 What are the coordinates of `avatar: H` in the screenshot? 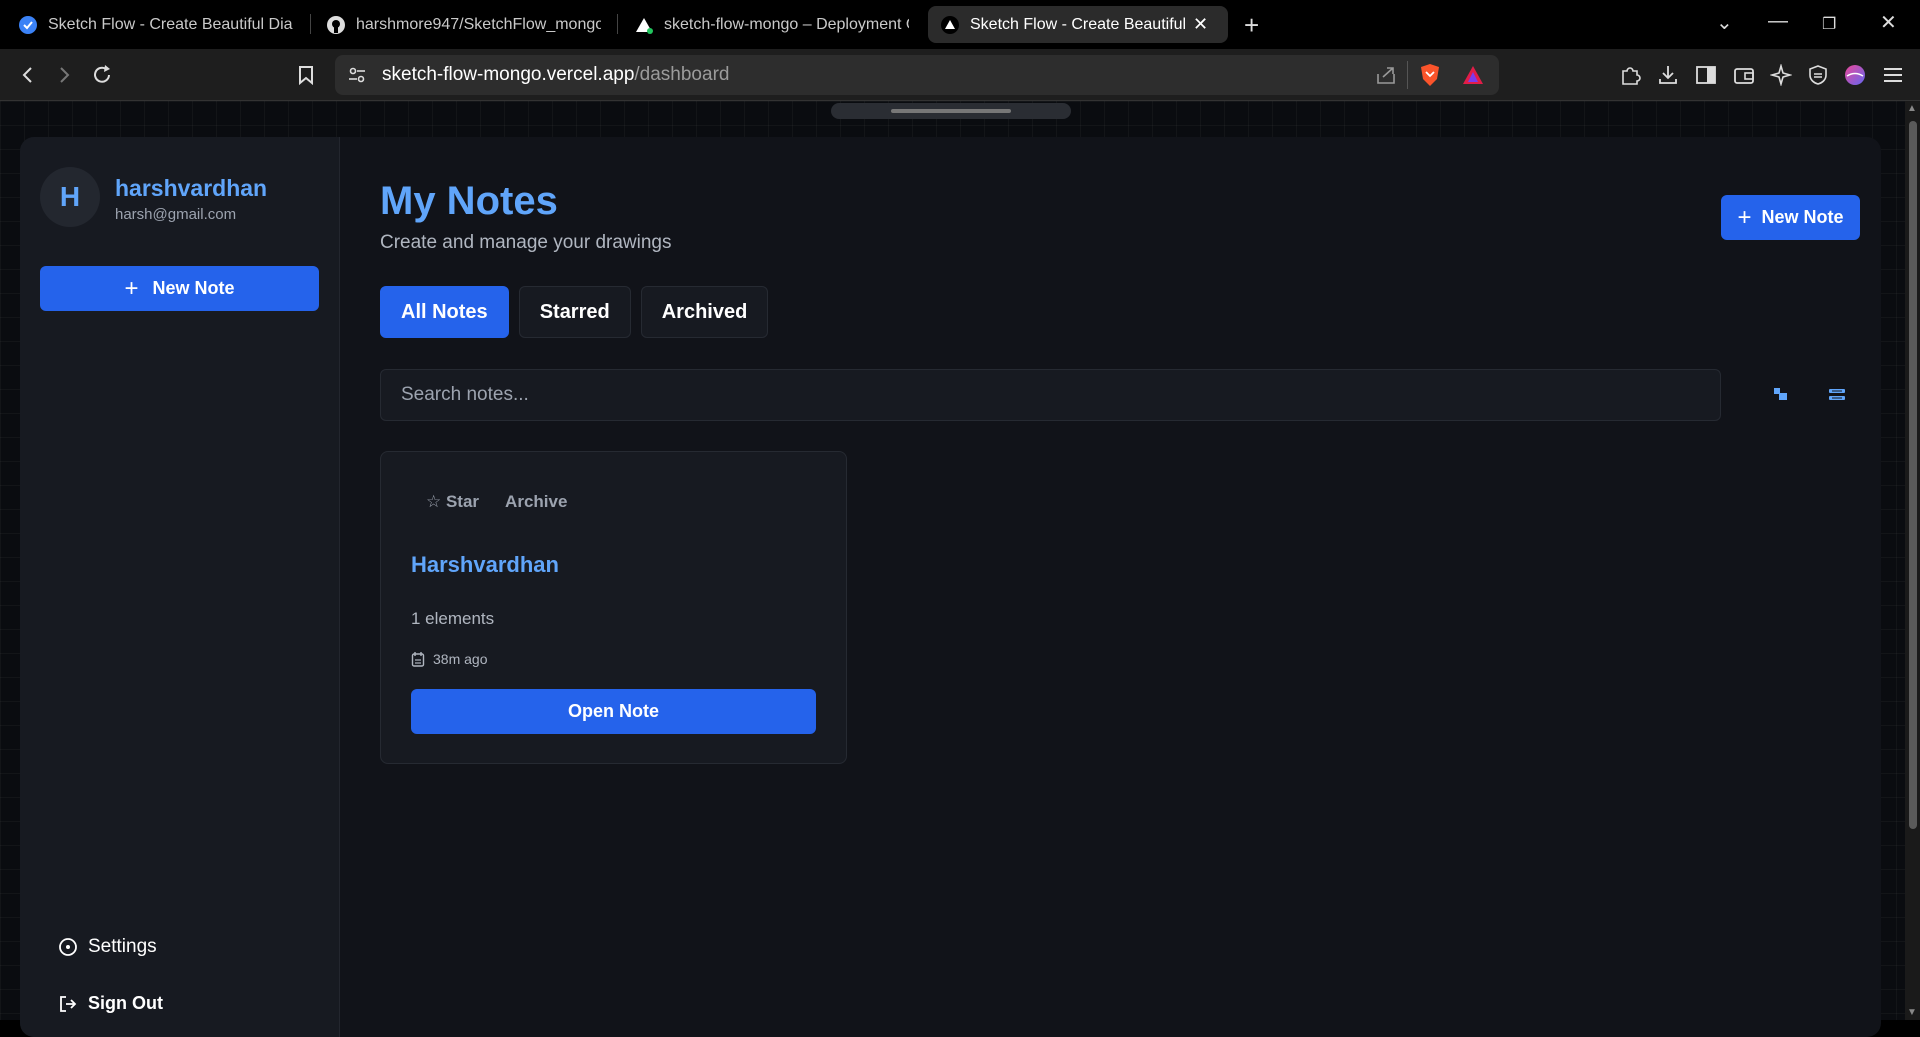 It's located at (70, 197).